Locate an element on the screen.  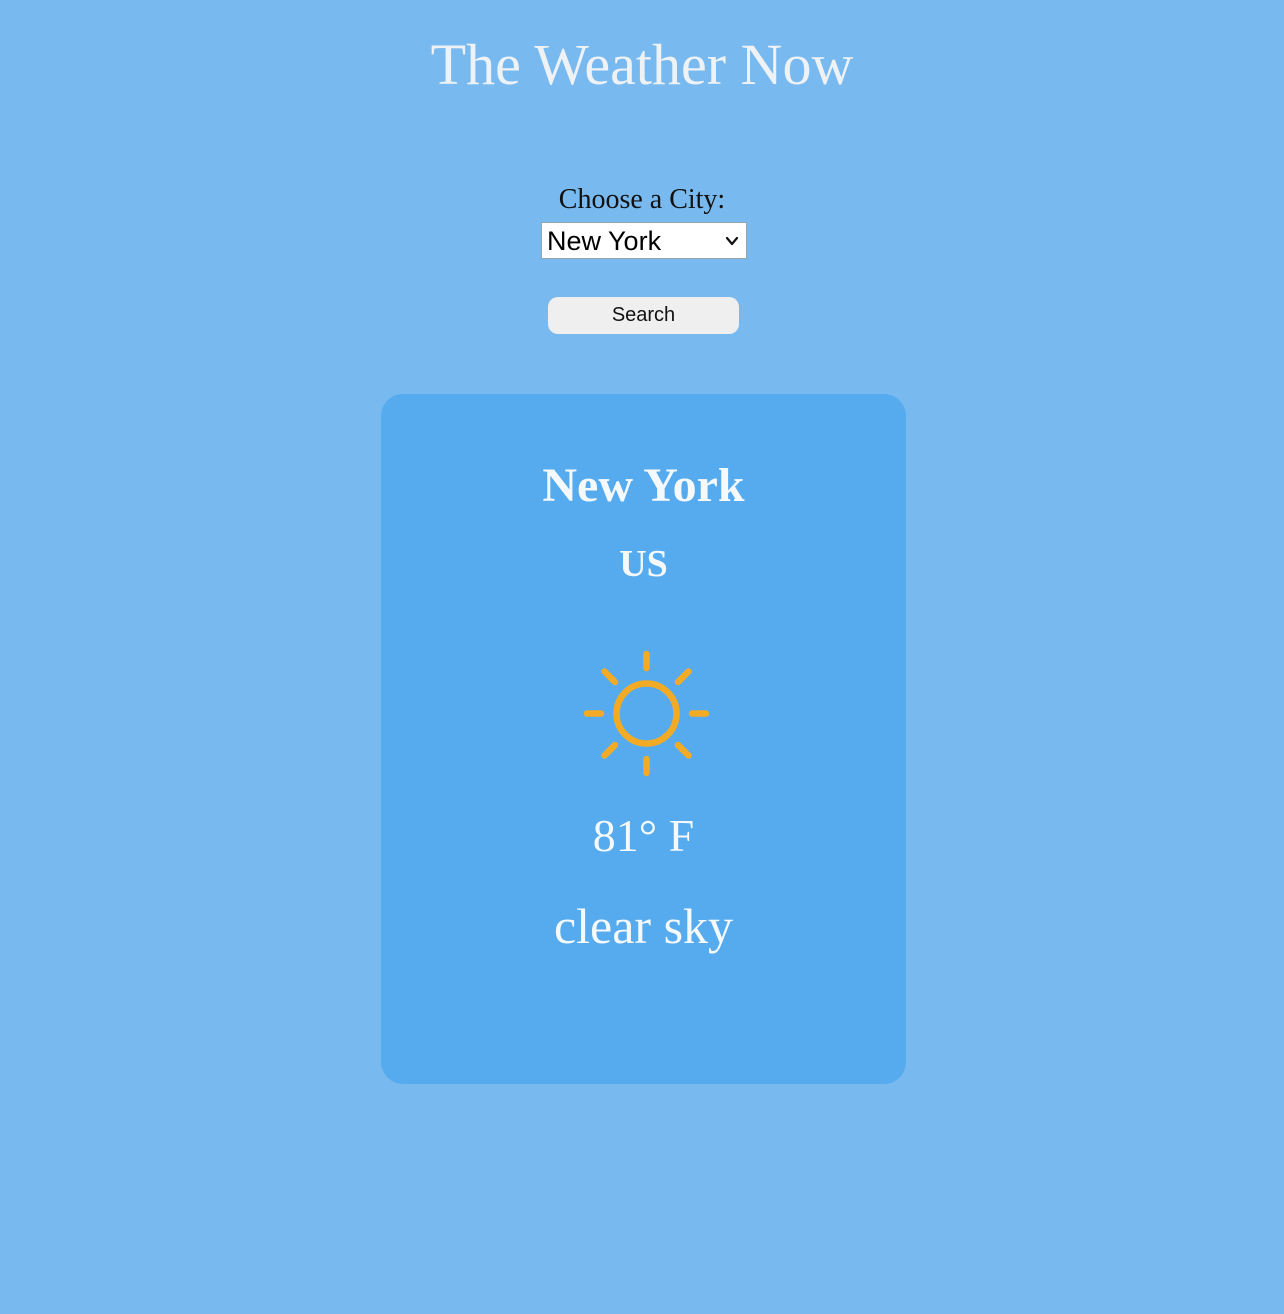
weather-temperature: 81° F is located at coordinates (643, 835).